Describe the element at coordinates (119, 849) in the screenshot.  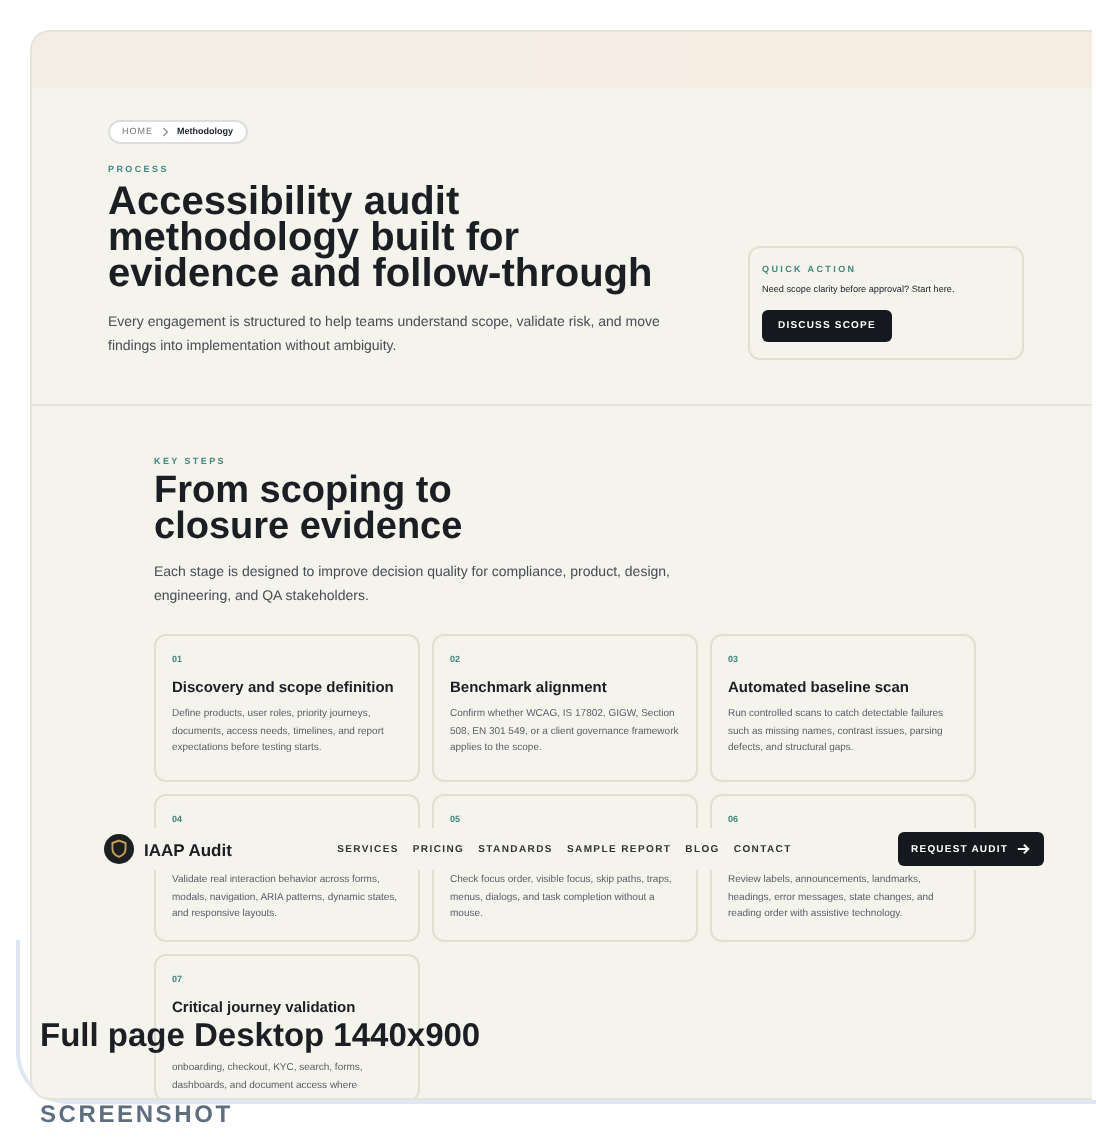
I see `shield-logo-icon` at that location.